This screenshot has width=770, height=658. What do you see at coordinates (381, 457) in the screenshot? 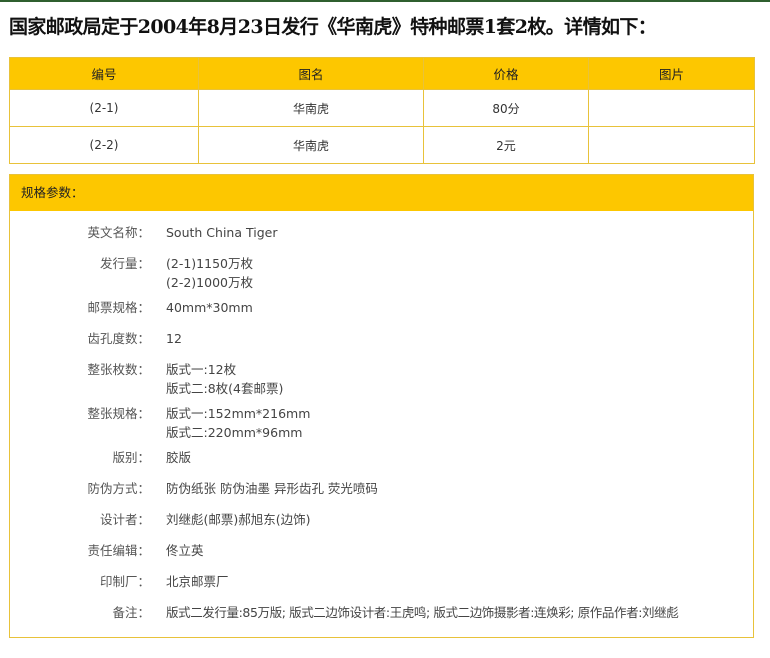
I see `spec-row-printing-type: 版别： 胶版` at bounding box center [381, 457].